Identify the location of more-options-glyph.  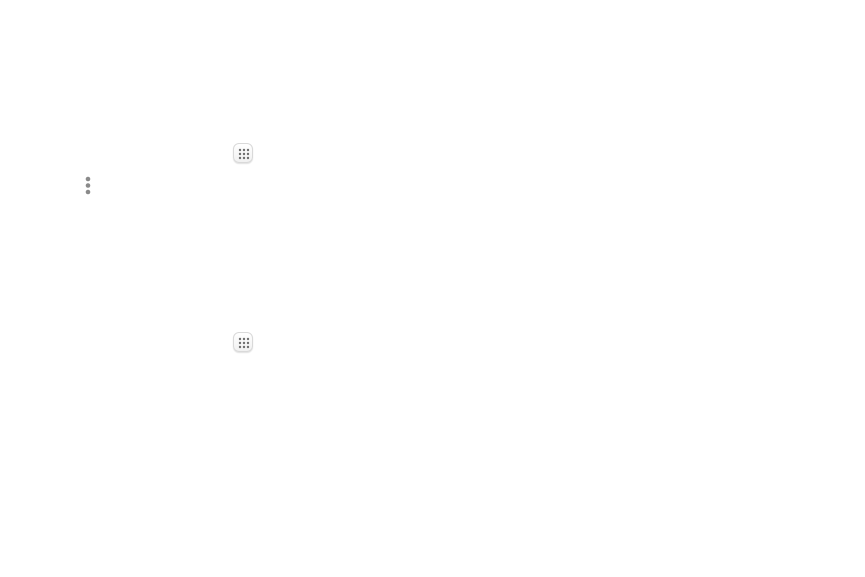
(88, 185).